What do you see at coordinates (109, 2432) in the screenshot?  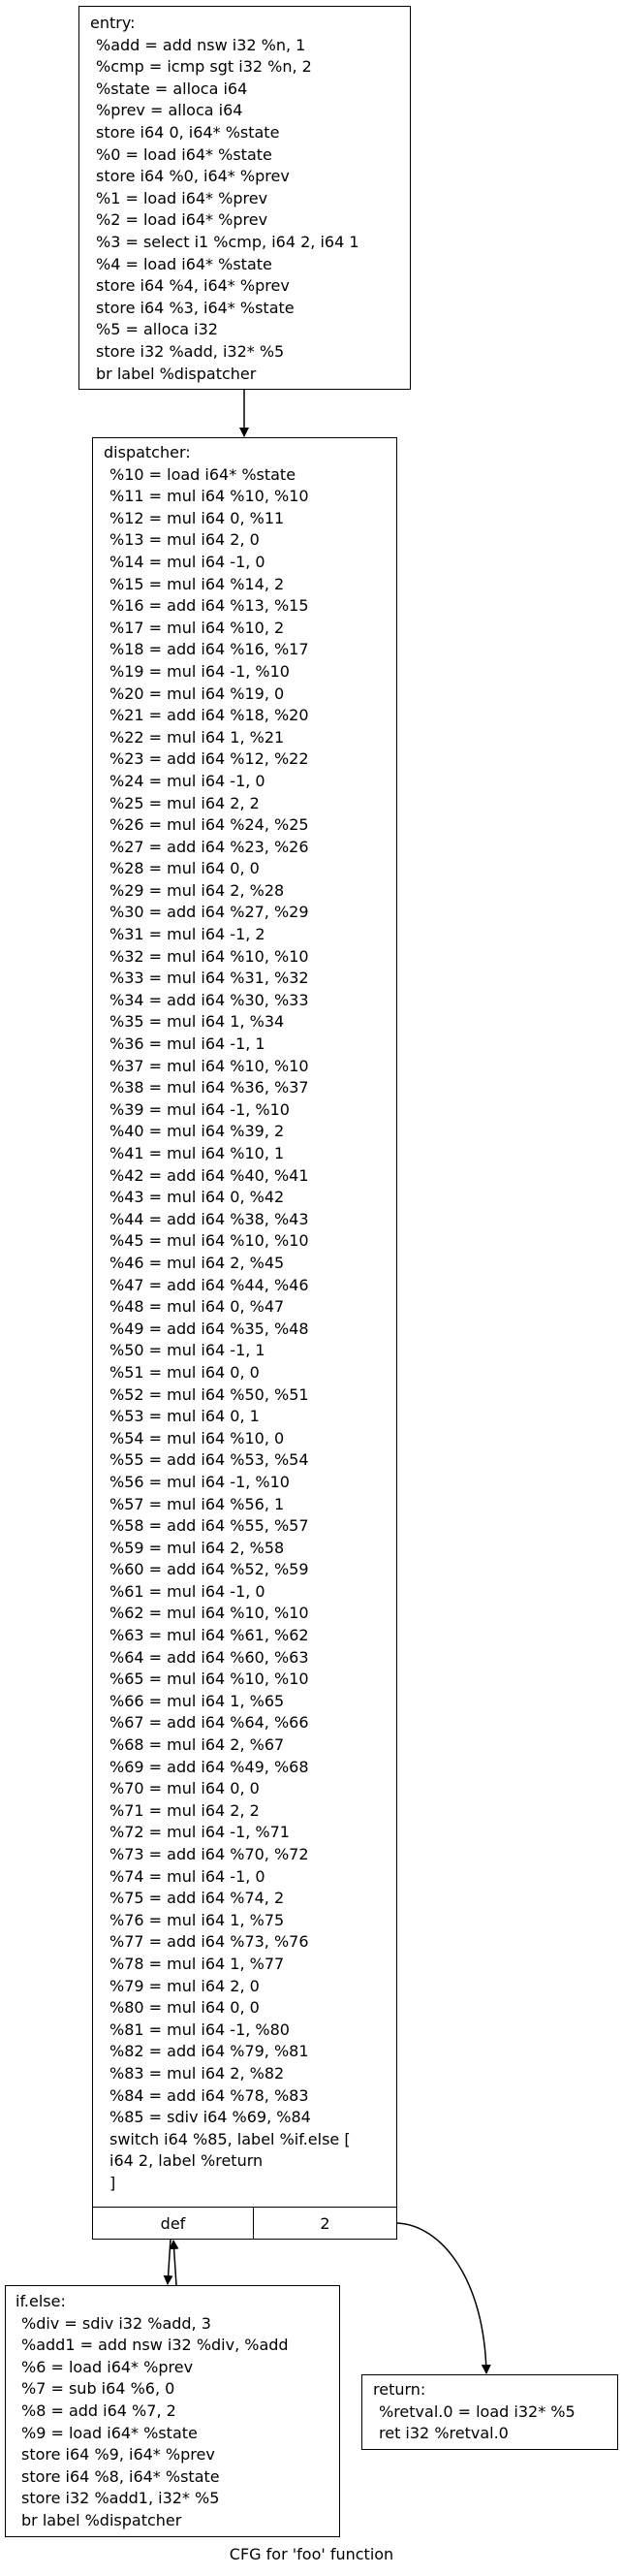 I see `instruction-line: %9 = load i64* %state` at bounding box center [109, 2432].